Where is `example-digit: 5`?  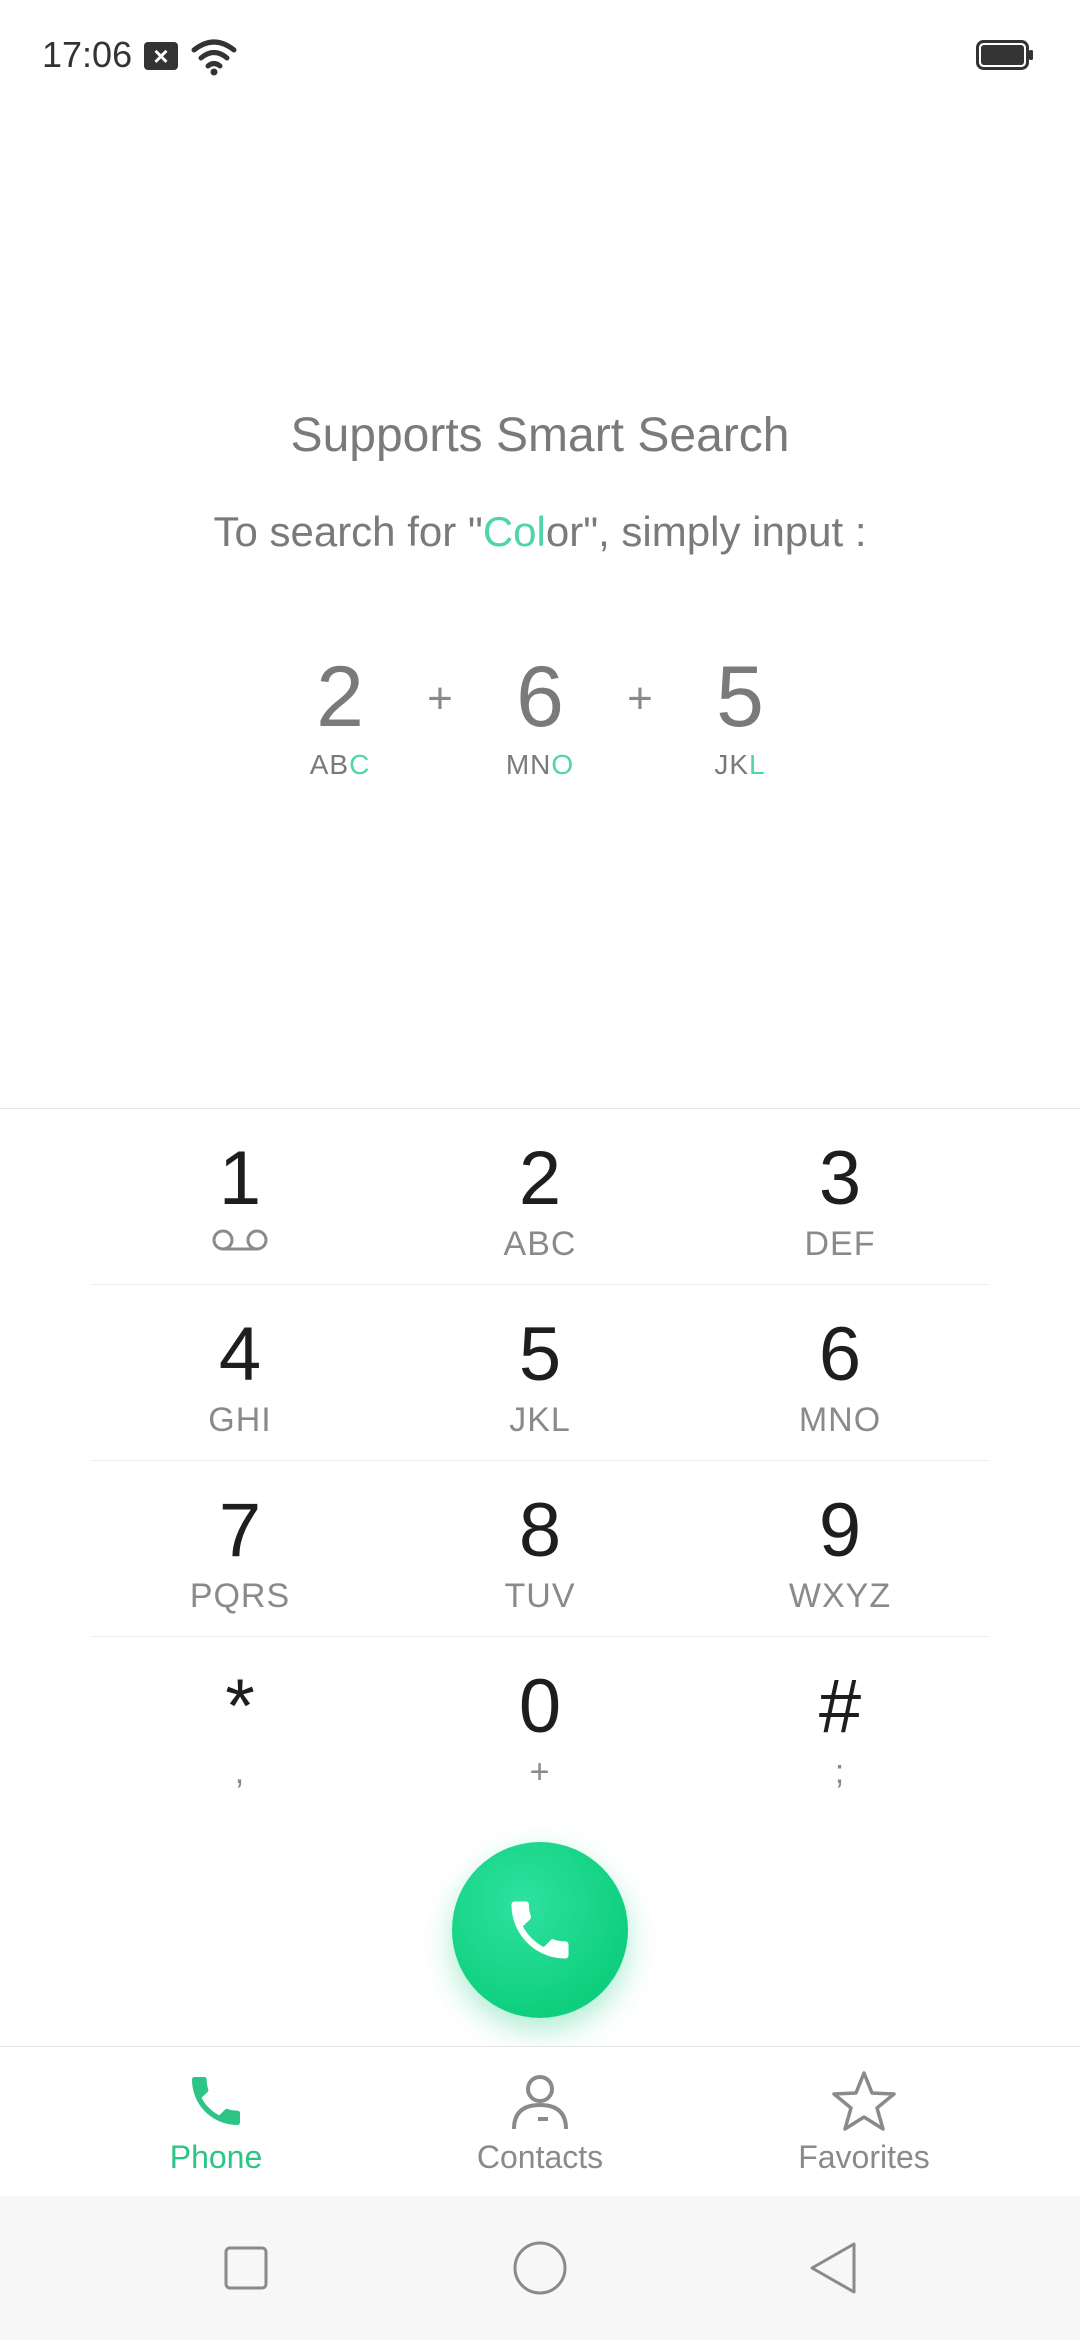
example-digit: 5 is located at coordinates (740, 697).